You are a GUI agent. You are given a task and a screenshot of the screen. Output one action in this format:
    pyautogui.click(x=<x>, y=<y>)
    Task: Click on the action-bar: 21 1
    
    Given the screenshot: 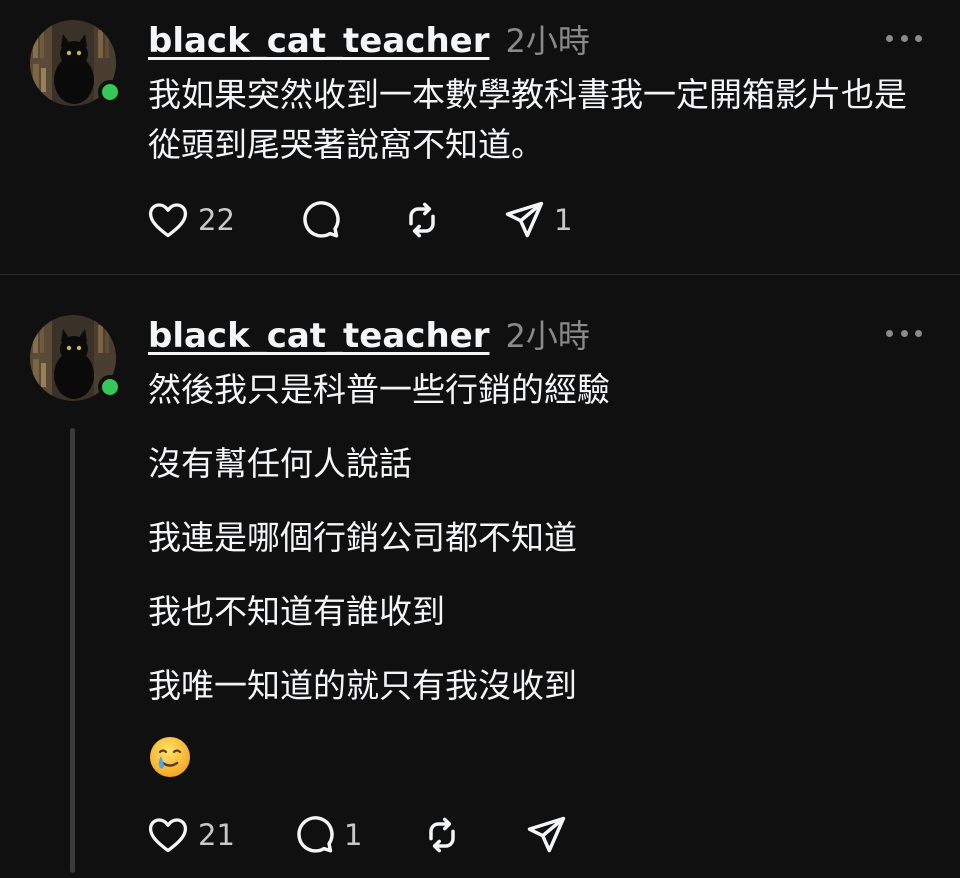 What is the action you would take?
    pyautogui.click(x=357, y=835)
    